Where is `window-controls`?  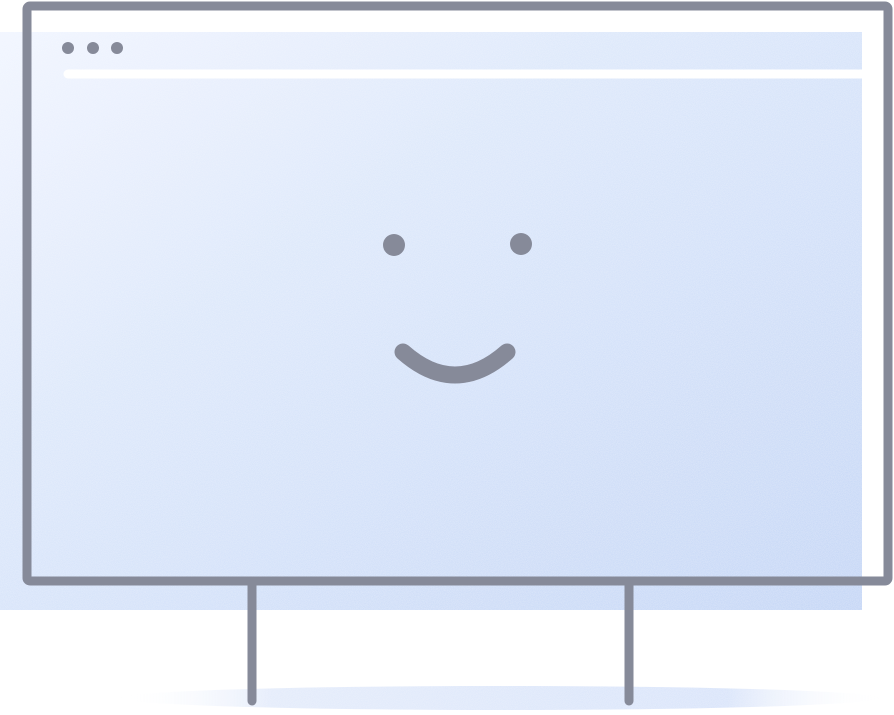
window-controls is located at coordinates (92, 48).